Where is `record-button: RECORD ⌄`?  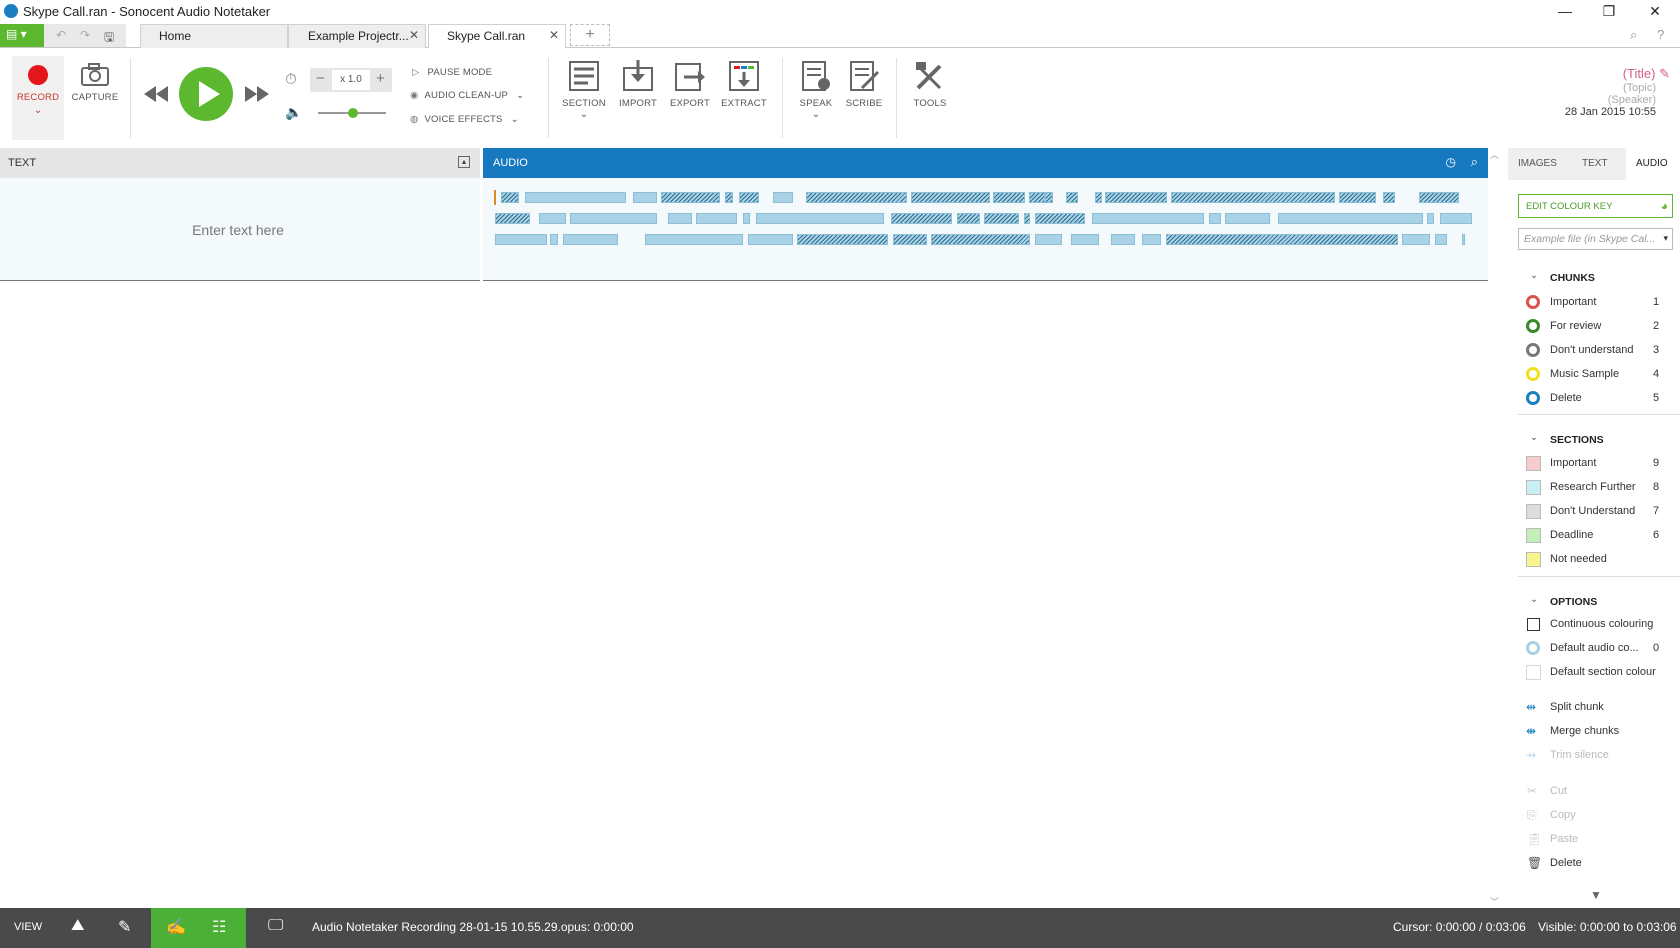 record-button: RECORD ⌄ is located at coordinates (38, 98).